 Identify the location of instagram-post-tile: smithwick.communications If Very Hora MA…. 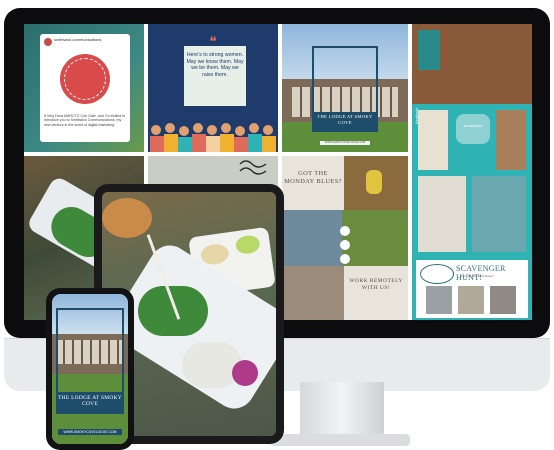
(84, 88).